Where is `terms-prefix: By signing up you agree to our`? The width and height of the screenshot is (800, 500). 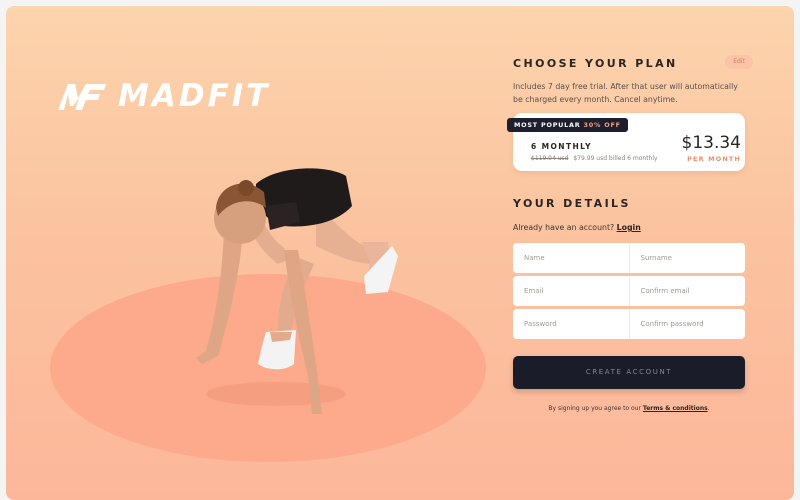
terms-prefix: By signing up you agree to our is located at coordinates (594, 408).